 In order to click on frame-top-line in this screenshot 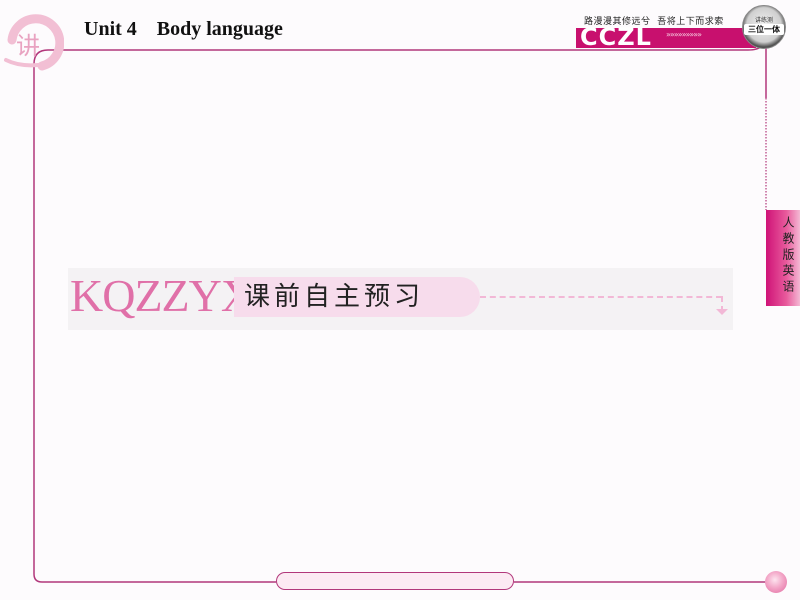, I will do `click(390, 57)`.